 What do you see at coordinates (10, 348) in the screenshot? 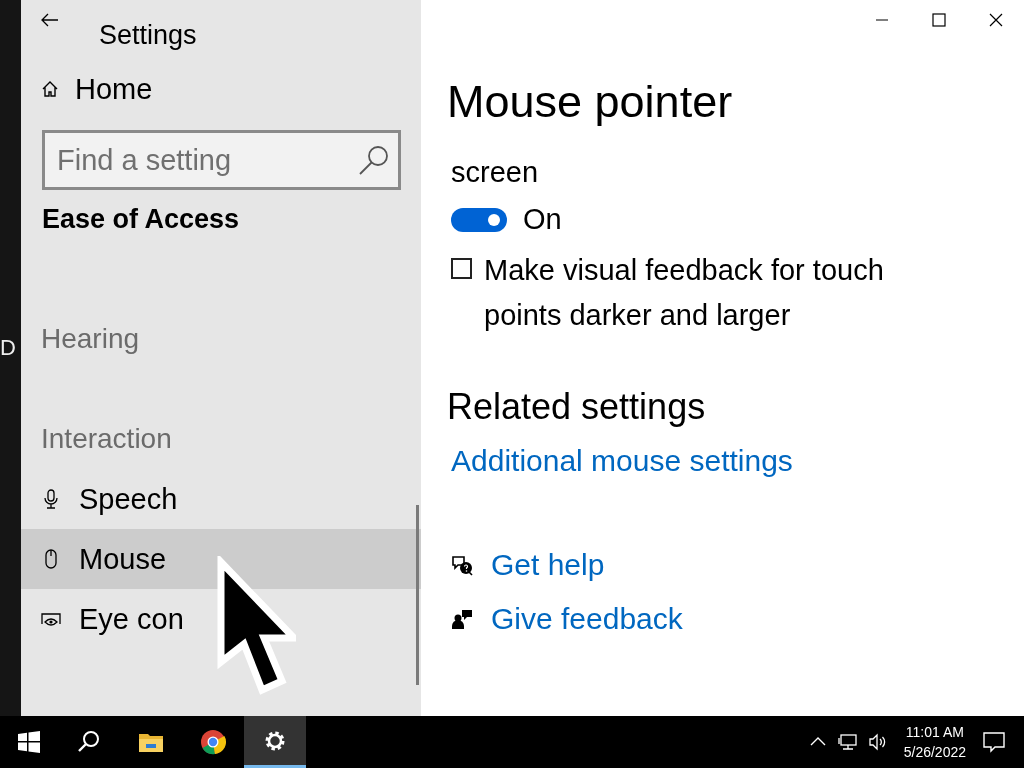
I see `desktop-icon-label: D` at bounding box center [10, 348].